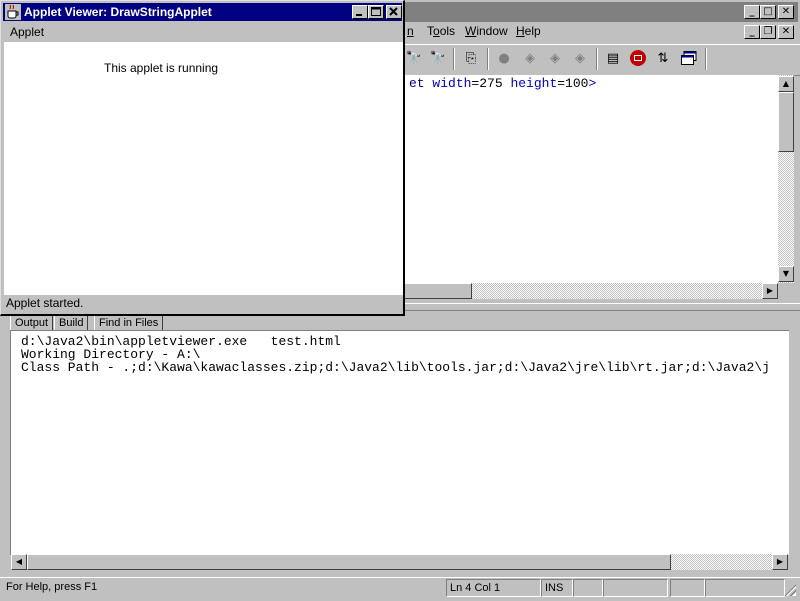 The image size is (800, 601). Describe the element at coordinates (486, 31) in the screenshot. I see `menu-window: Window` at that location.